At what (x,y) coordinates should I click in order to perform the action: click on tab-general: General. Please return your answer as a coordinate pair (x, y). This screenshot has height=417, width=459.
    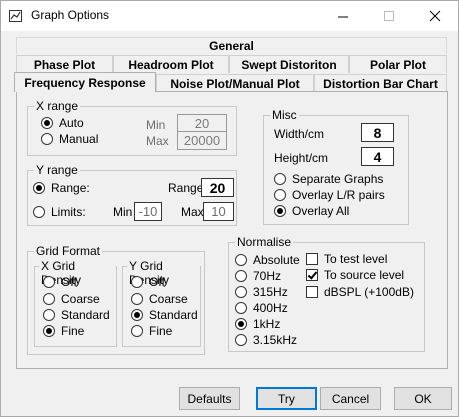
    Looking at the image, I should click on (231, 45).